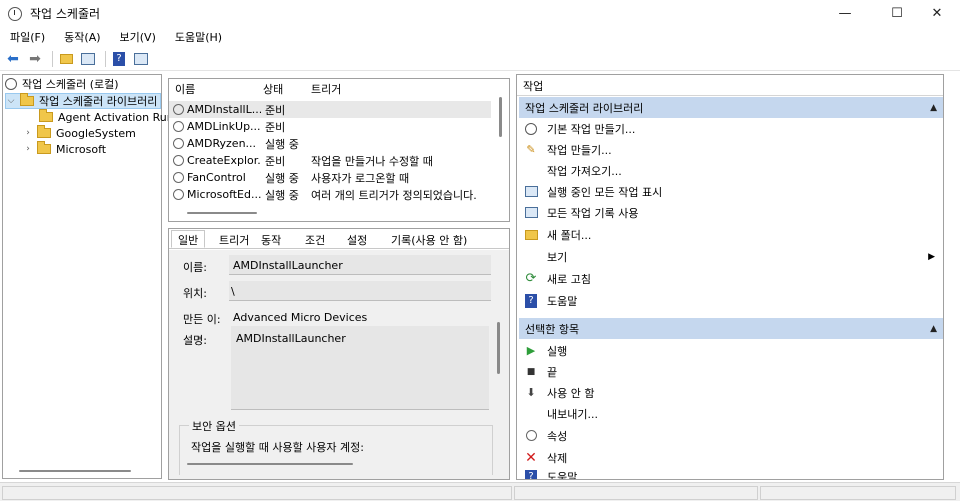 This screenshot has width=960, height=501. Describe the element at coordinates (731, 350) in the screenshot. I see `action-run: ▶ 실행` at that location.